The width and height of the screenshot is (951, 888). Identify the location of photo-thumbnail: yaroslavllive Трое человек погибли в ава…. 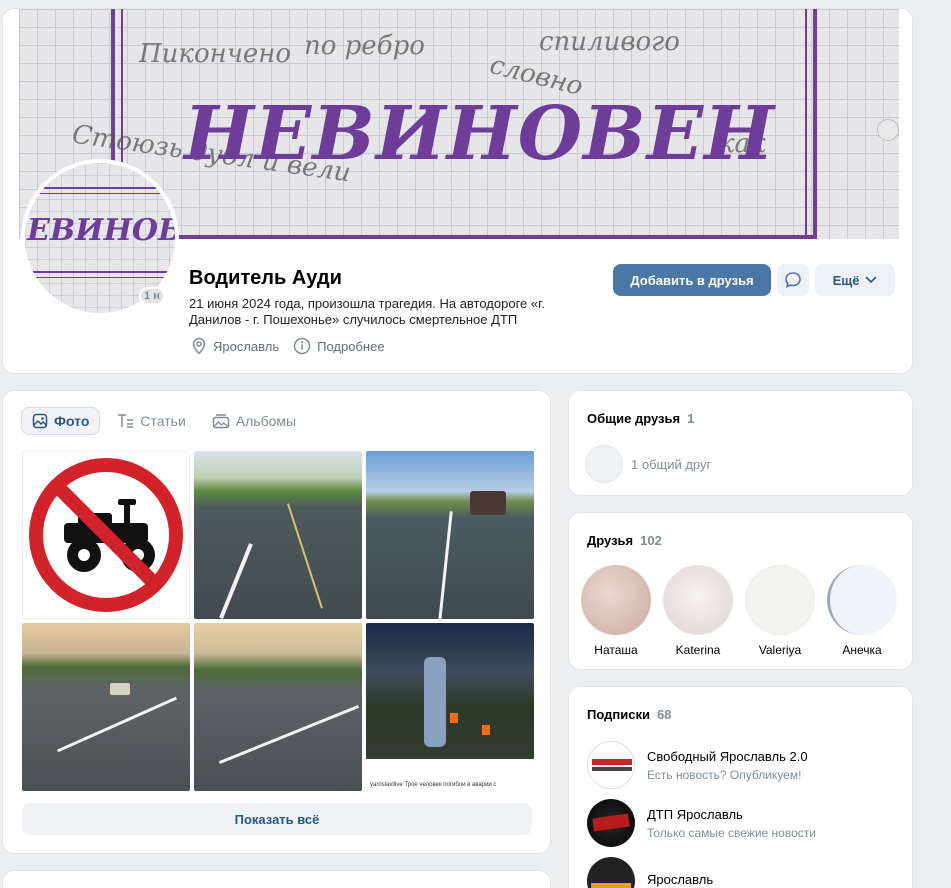
(450, 707).